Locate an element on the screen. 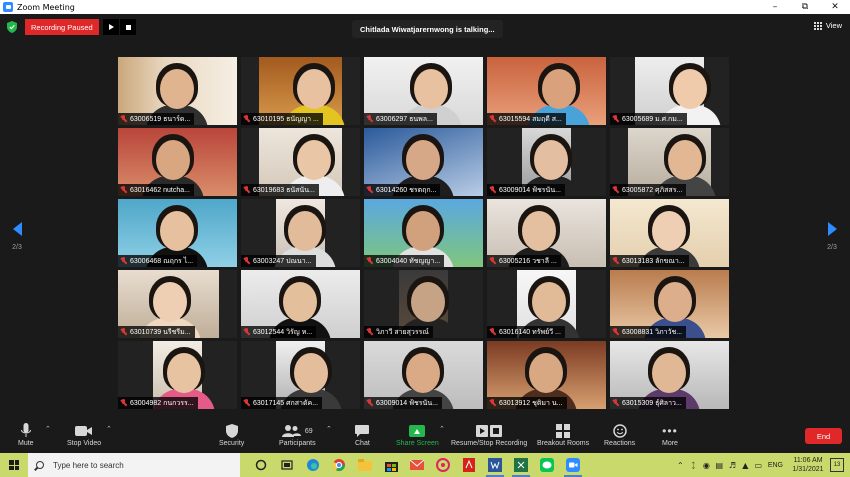 The height and width of the screenshot is (477, 850). stop-video-button: Stop Video is located at coordinates (84, 434).